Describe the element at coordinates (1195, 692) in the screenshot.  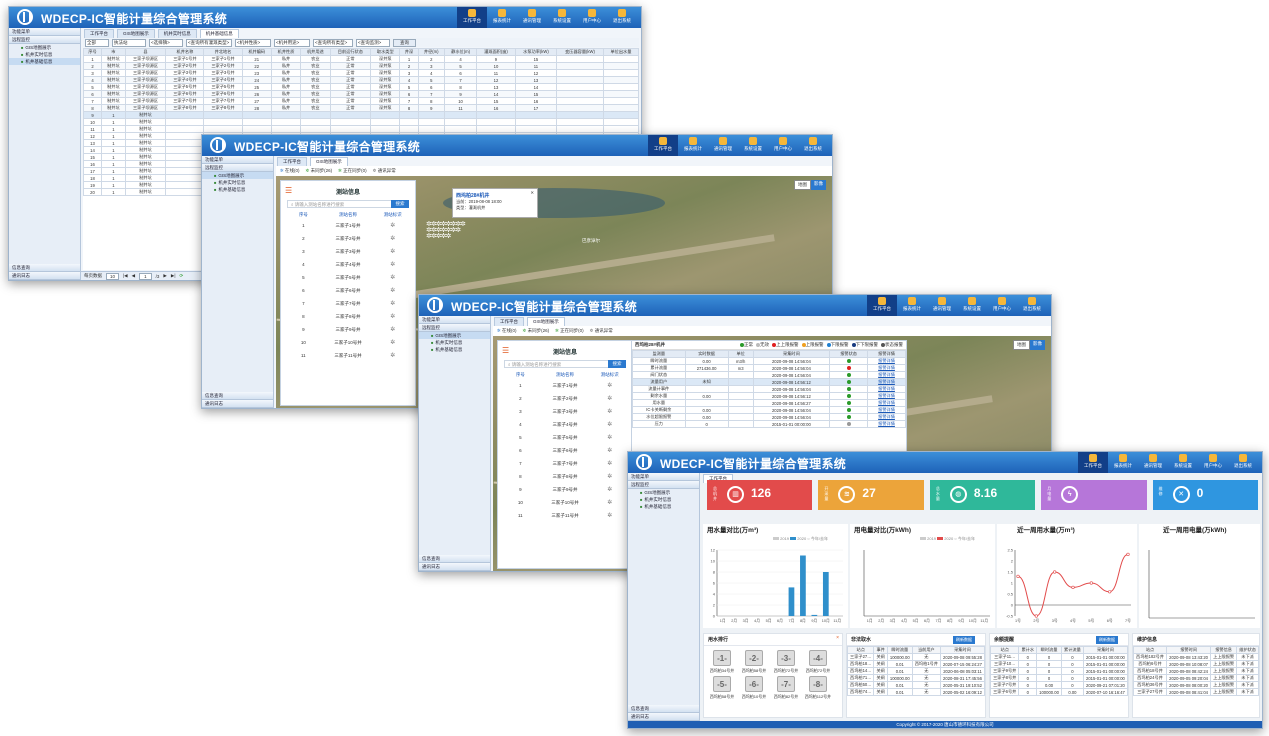
I see `table-row: 三家子27号井 2020-09-08 08:41:04 上上限报警 未下派` at that location.